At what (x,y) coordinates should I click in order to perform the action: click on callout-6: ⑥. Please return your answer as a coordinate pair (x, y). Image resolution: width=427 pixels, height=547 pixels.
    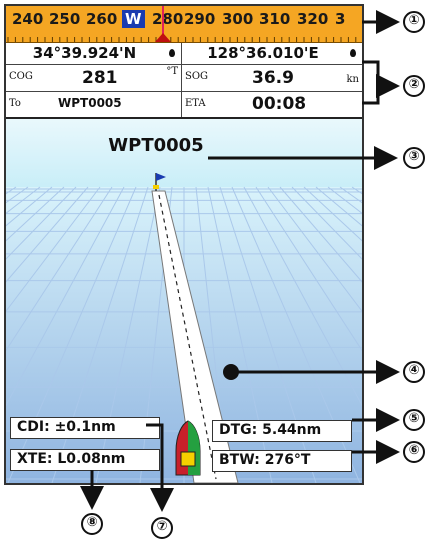
    Looking at the image, I should click on (414, 452).